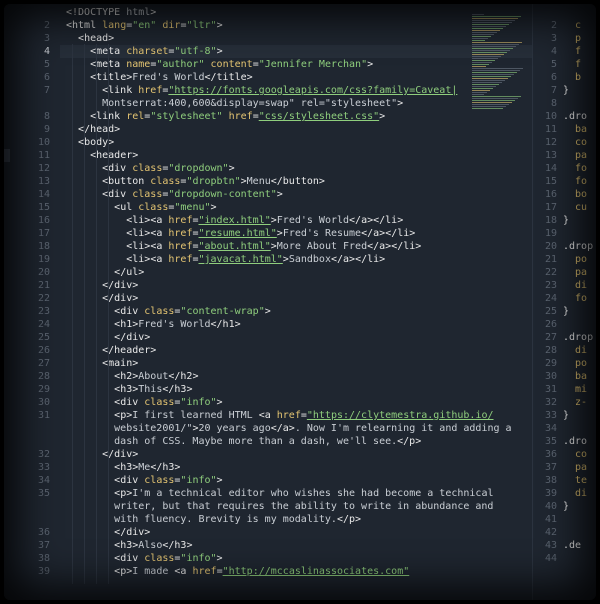 The height and width of the screenshot is (604, 600). I want to click on code-line: <div class="dropdown-content">, so click(174, 194).